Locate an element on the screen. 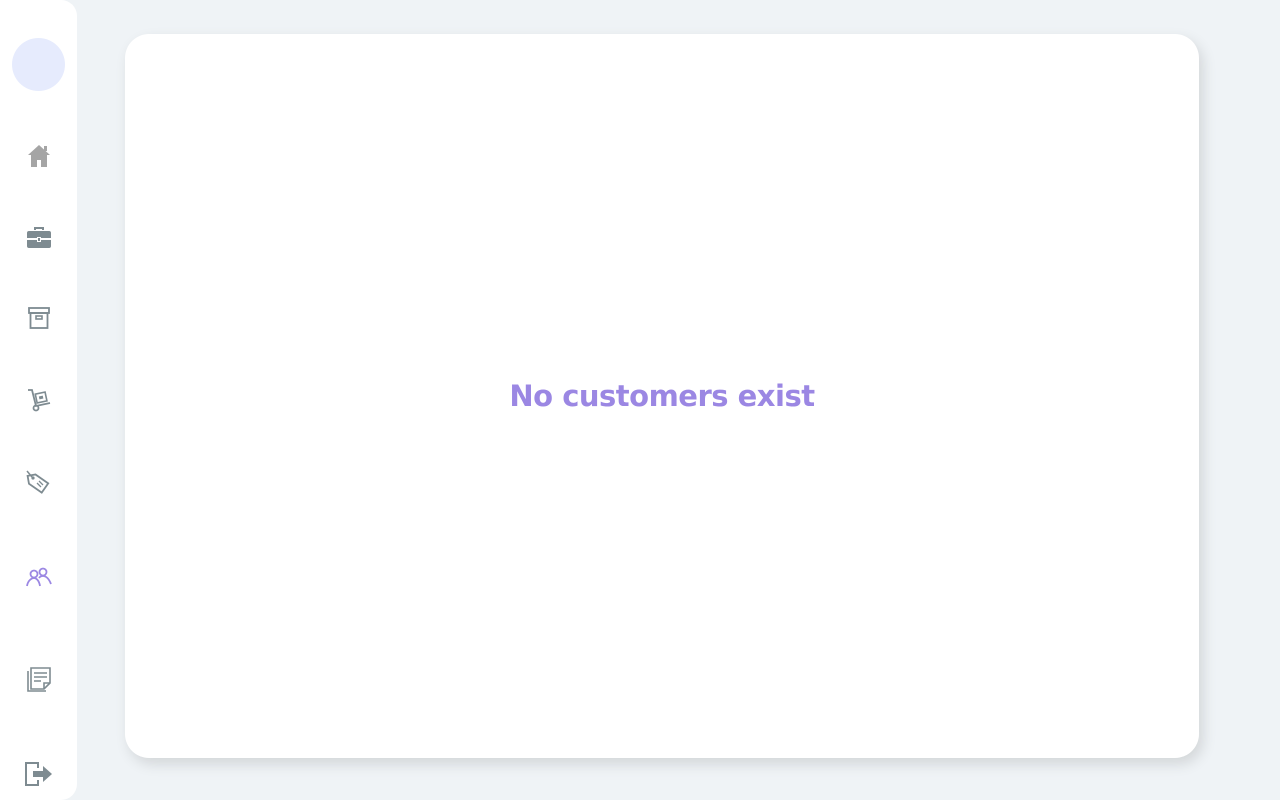 Image resolution: width=1280 pixels, height=800 pixels. sidebar-item-customers is located at coordinates (38, 578).